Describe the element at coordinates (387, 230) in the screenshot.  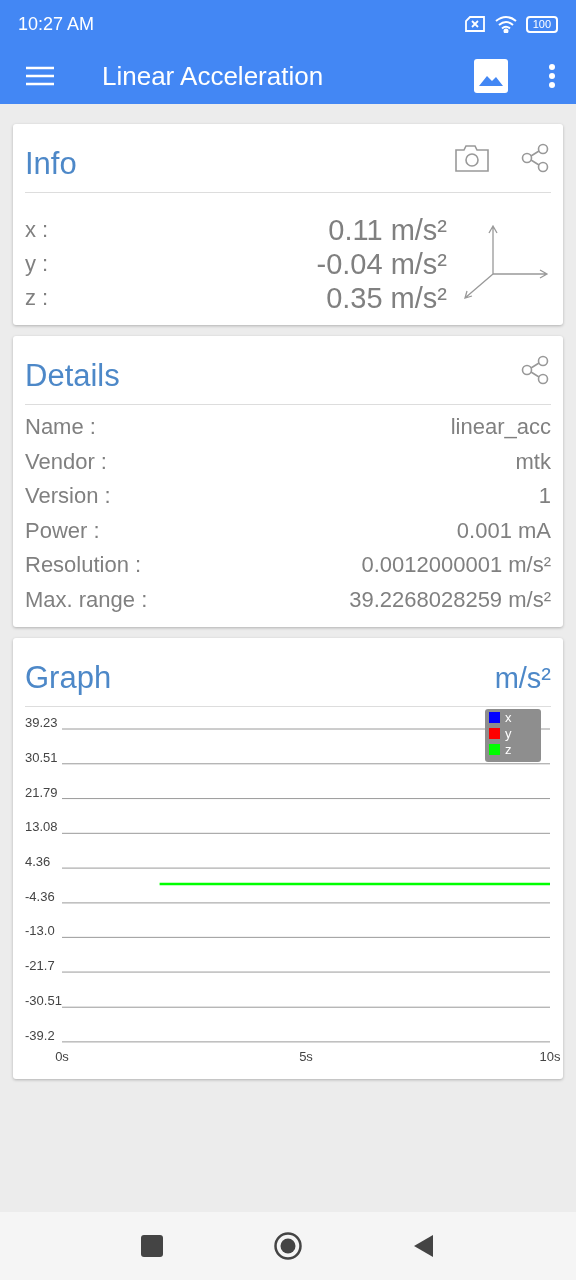
I see `axis-value: 0.11 m/s²` at that location.